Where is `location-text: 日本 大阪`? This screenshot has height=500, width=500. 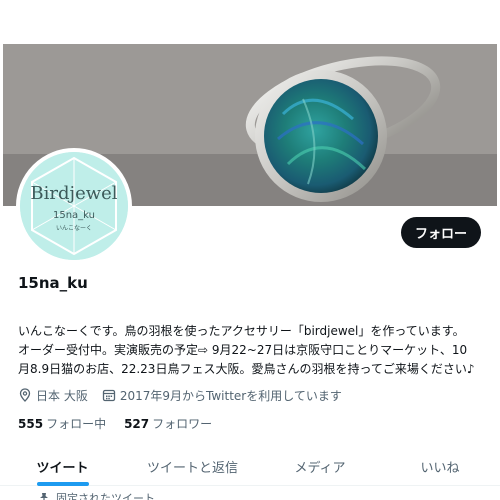 location-text: 日本 大阪 is located at coordinates (62, 395).